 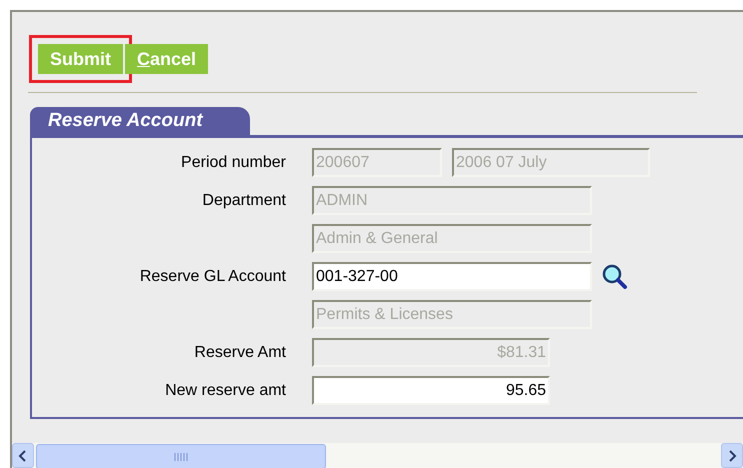 I want to click on grip-icon, so click(x=181, y=456).